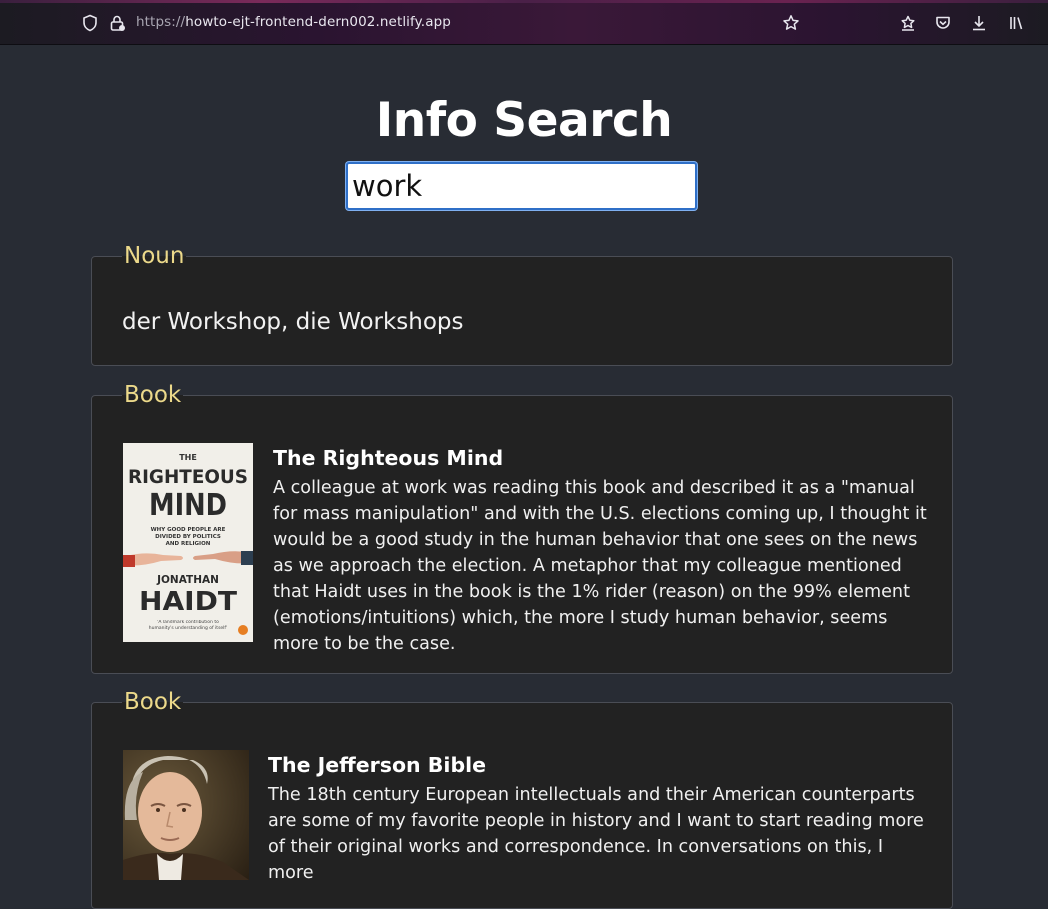 Image resolution: width=1048 pixels, height=909 pixels. What do you see at coordinates (388, 458) in the screenshot?
I see `book-title: The Righteous Mind` at bounding box center [388, 458].